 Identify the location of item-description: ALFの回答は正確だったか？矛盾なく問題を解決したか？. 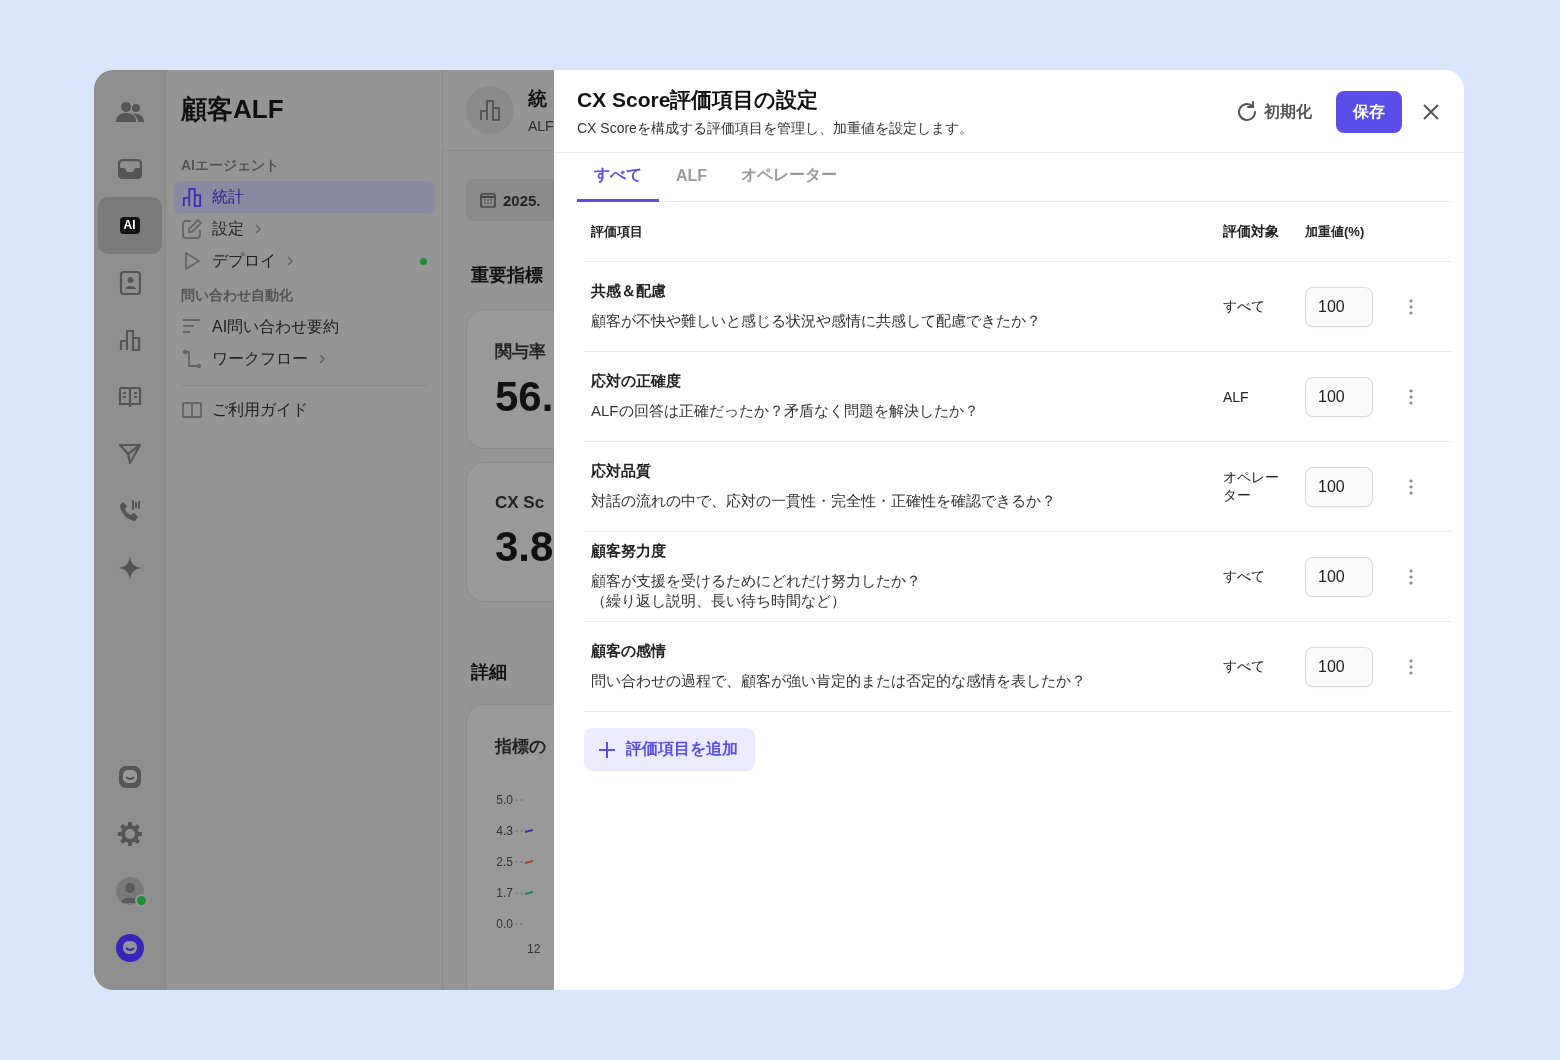
(785, 411).